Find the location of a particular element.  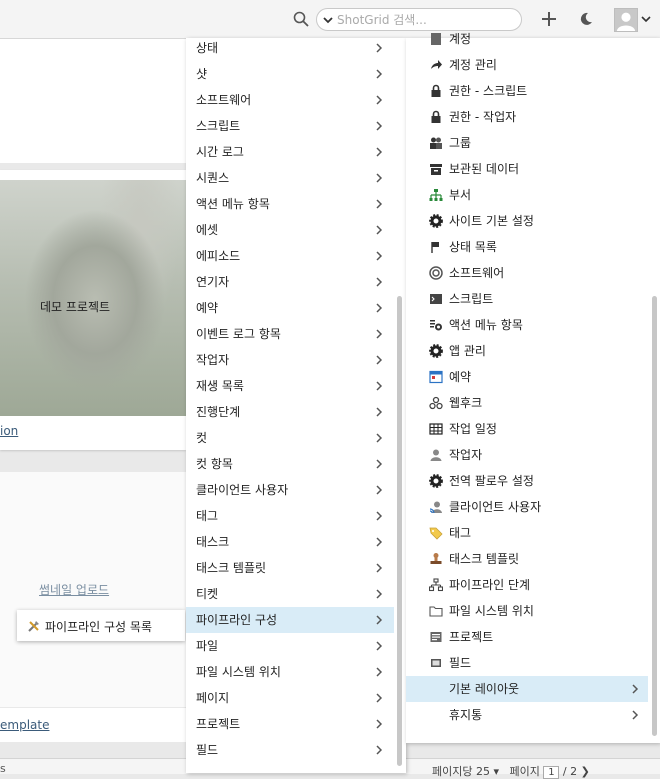

dark-mode-icon is located at coordinates (586, 19).